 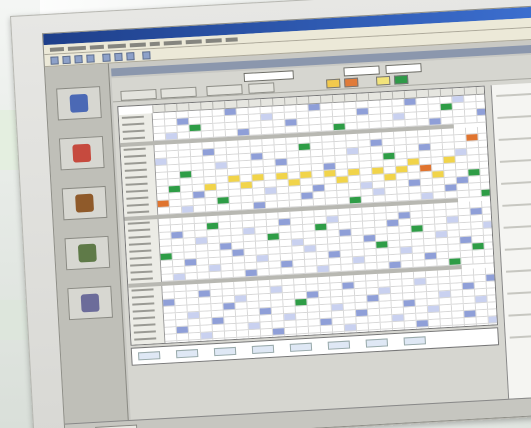 I want to click on report-icon, so click(x=90, y=303).